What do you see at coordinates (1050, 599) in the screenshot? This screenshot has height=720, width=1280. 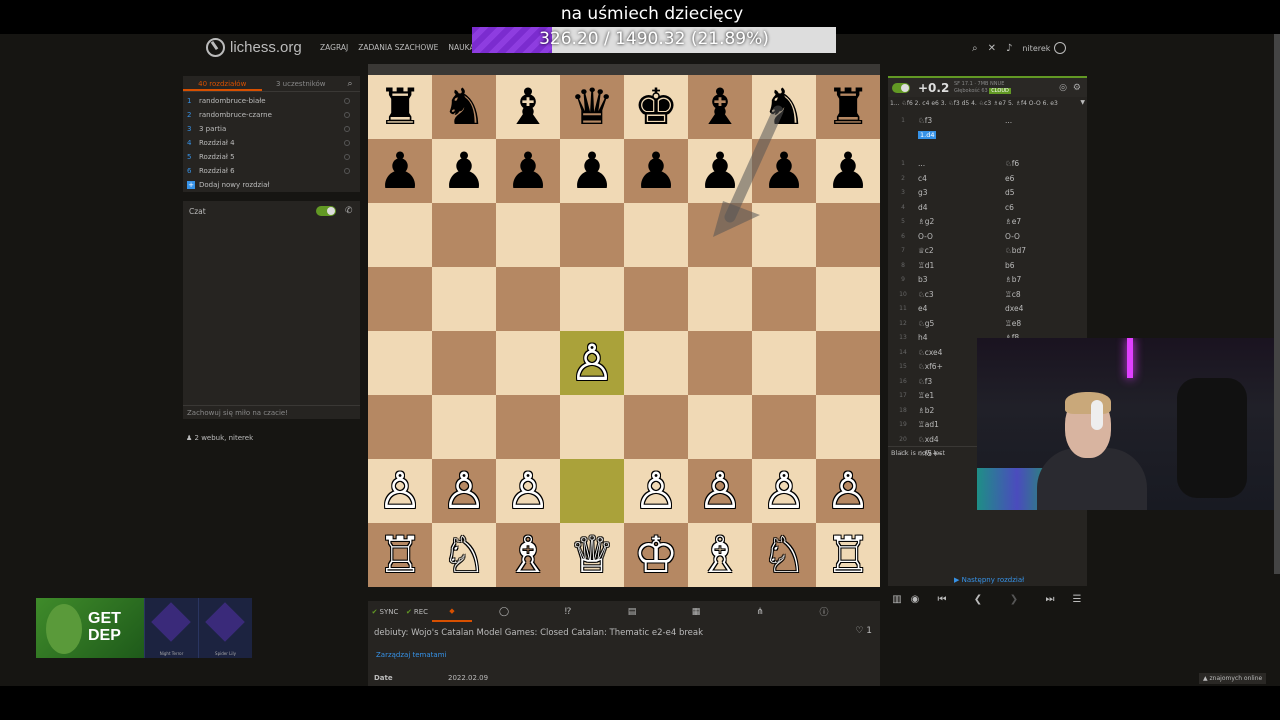 I see `last-move-icon: ⏭` at bounding box center [1050, 599].